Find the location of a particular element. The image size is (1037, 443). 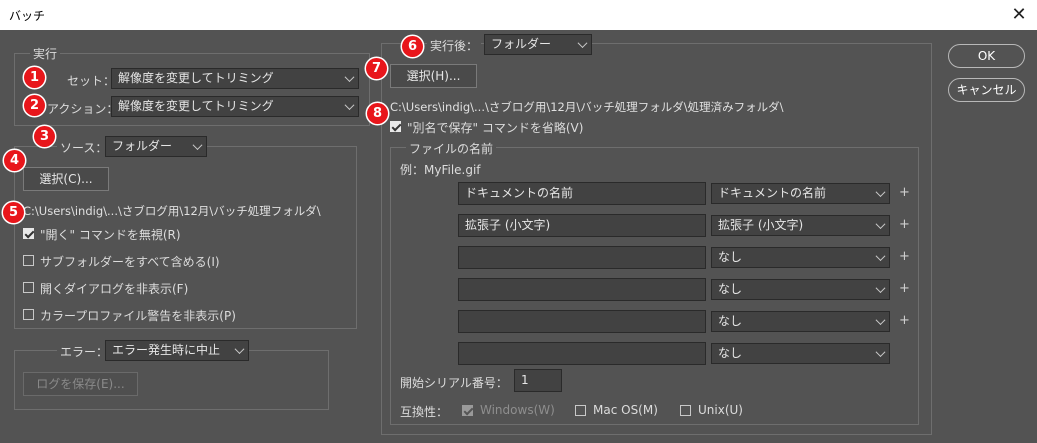

file-name-part-dropdown: ドキュメントの名前 is located at coordinates (800, 193).